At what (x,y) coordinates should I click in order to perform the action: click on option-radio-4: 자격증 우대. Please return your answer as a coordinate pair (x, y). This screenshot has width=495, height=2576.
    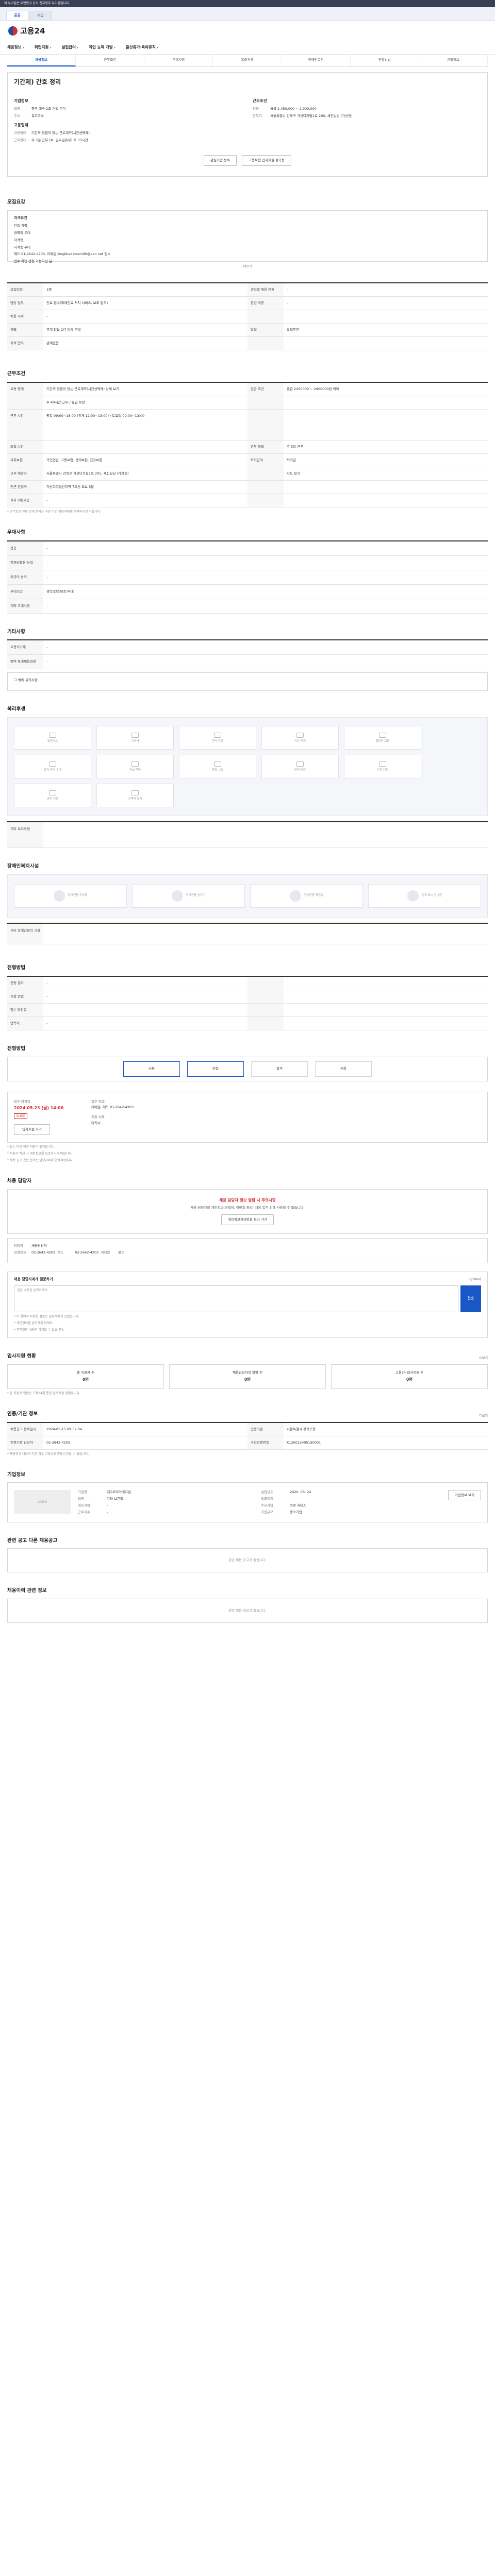
    Looking at the image, I should click on (22, 247).